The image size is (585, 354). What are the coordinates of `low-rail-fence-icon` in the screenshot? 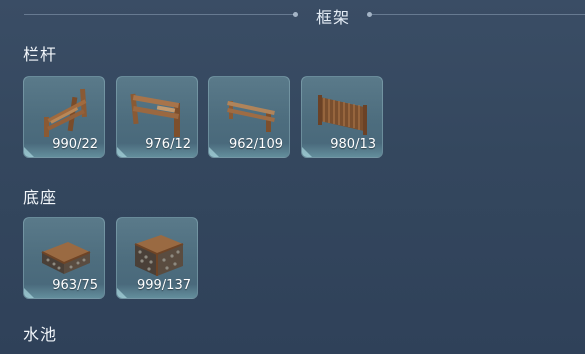 It's located at (251, 116).